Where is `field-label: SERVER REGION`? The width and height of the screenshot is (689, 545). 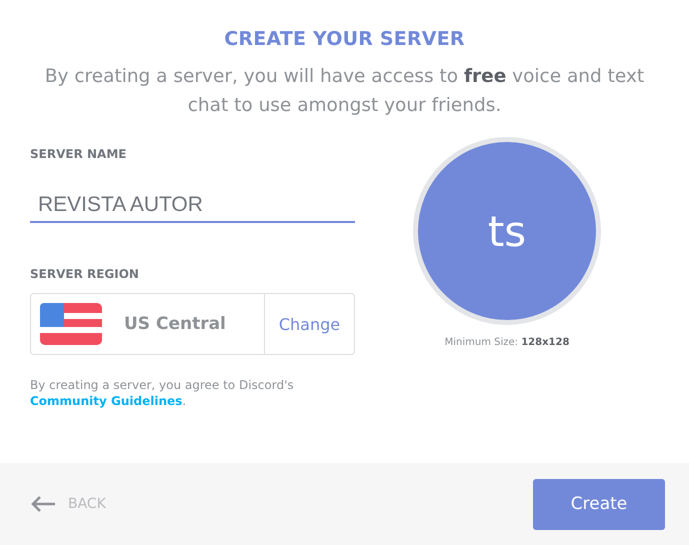 field-label: SERVER REGION is located at coordinates (85, 274).